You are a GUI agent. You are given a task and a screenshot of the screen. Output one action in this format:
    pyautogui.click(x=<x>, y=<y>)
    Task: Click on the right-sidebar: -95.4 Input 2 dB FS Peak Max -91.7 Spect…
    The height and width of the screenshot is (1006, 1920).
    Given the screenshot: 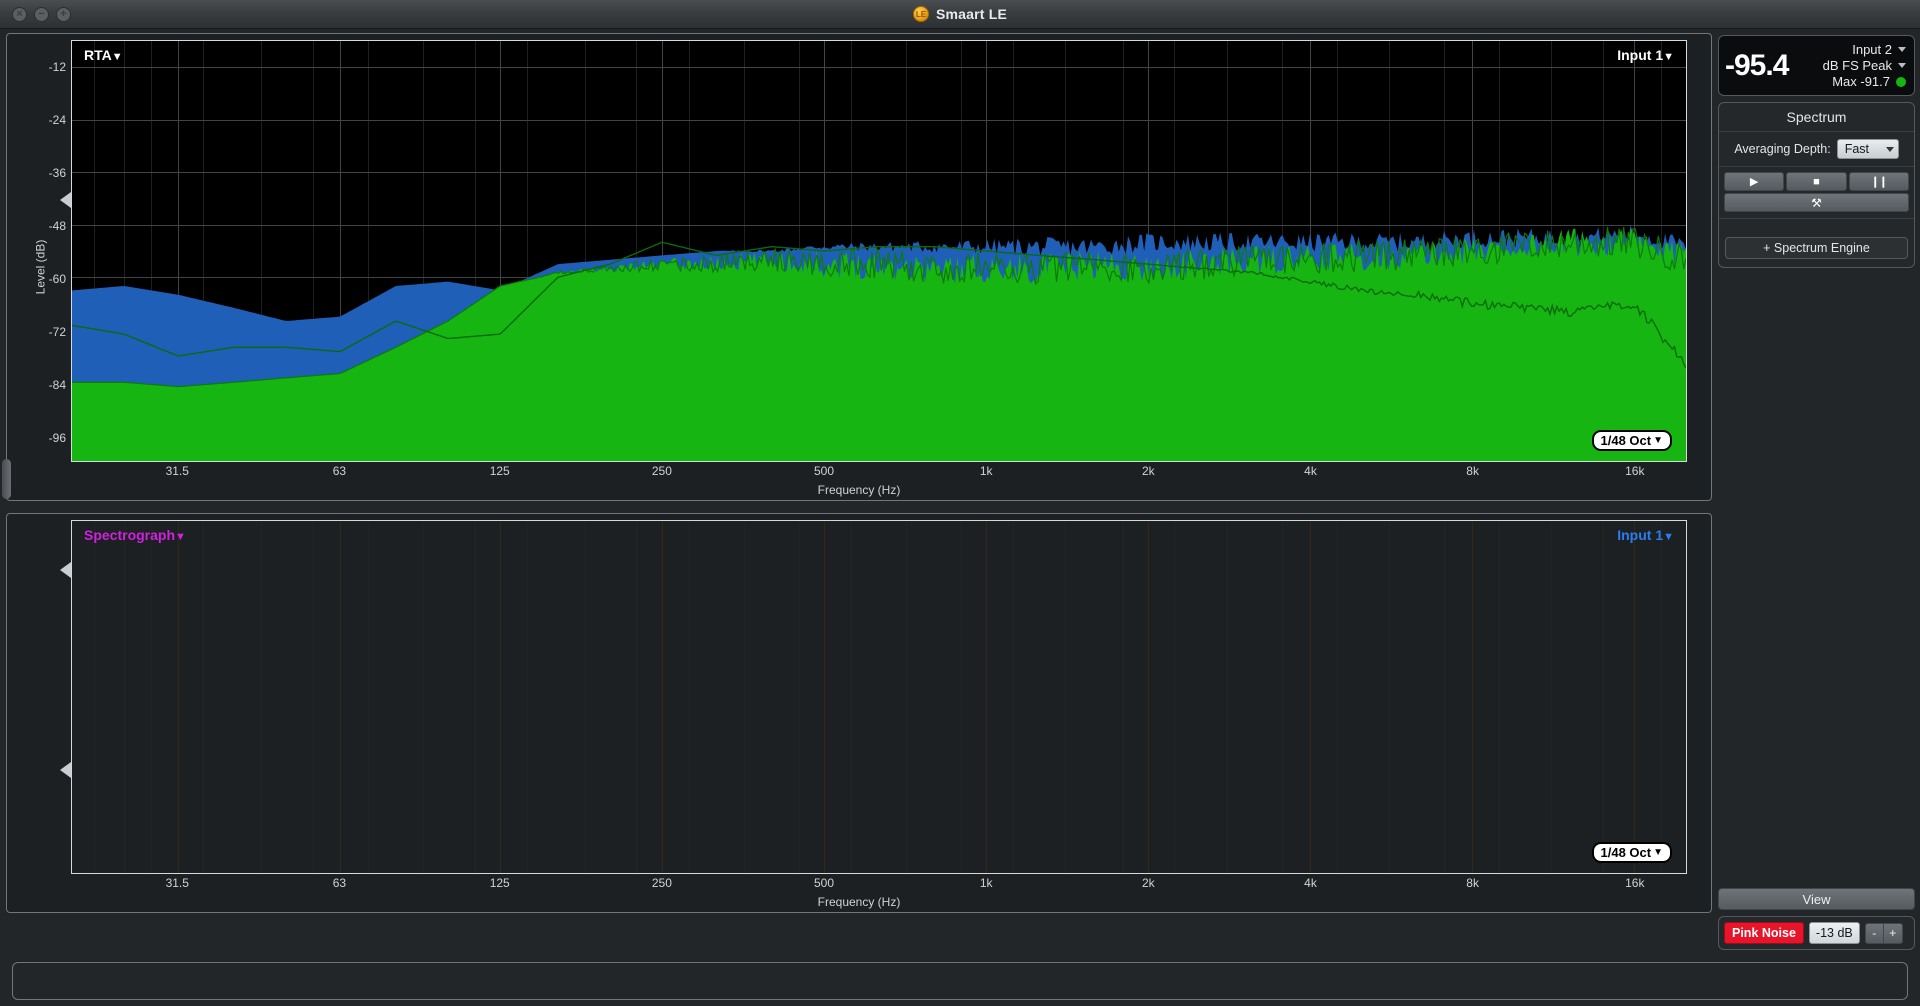 What is the action you would take?
    pyautogui.click(x=1819, y=492)
    